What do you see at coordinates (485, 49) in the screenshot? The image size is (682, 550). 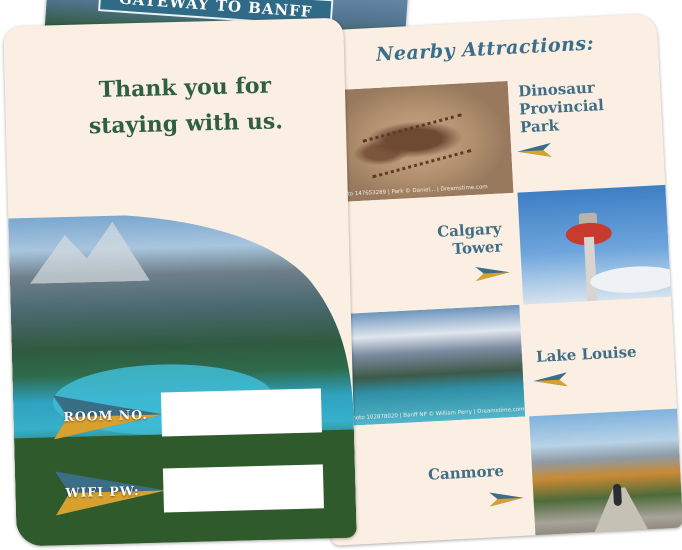 I see `attractions-title: Nearby Attractions:` at bounding box center [485, 49].